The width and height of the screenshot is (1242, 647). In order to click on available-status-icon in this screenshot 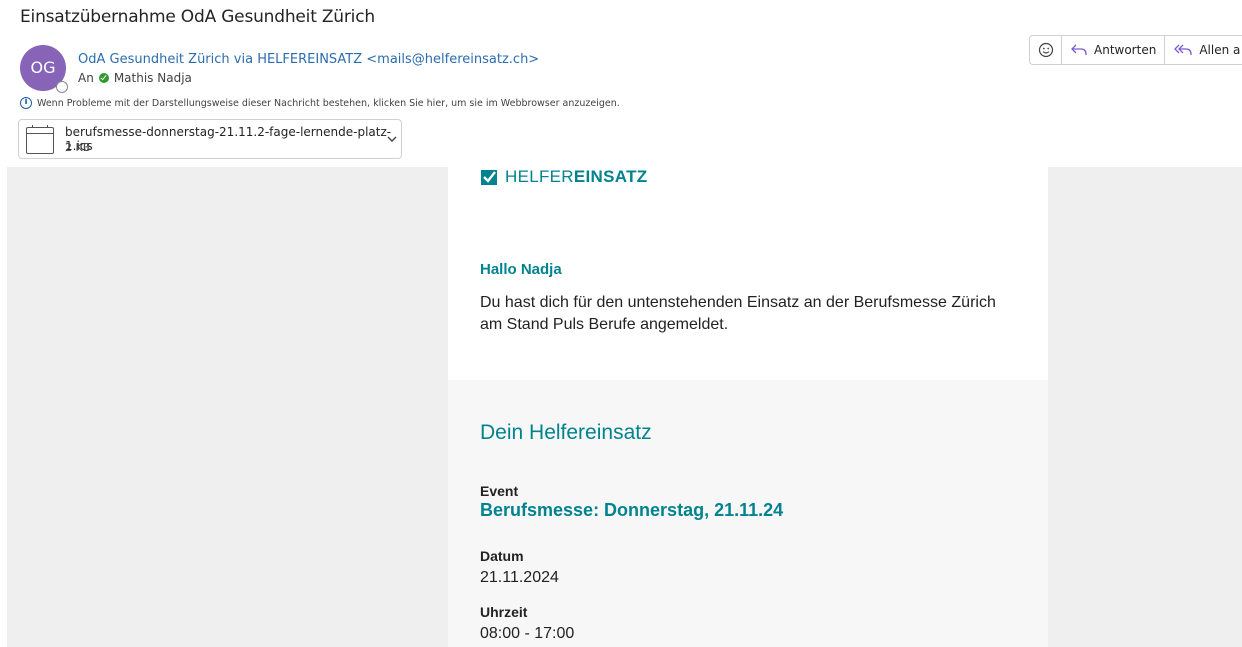, I will do `click(103, 78)`.